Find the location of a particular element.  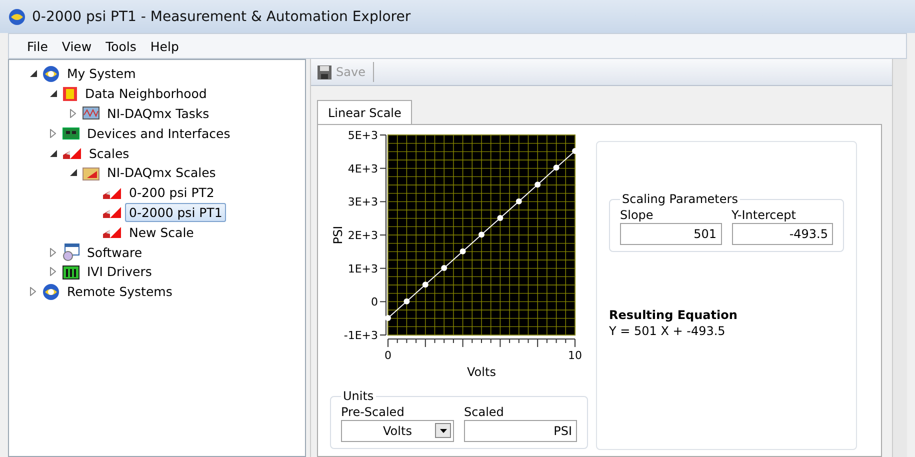

y-tick-label: 0 is located at coordinates (374, 302).